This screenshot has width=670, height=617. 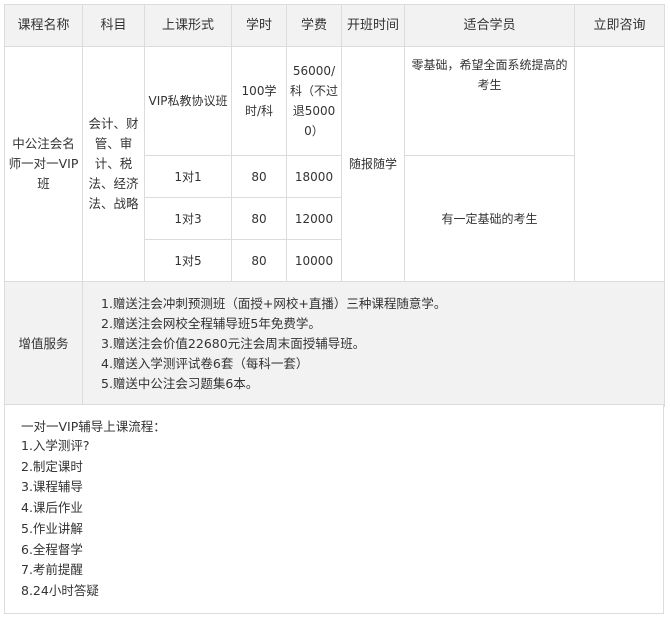 What do you see at coordinates (52, 570) in the screenshot?
I see `flow-step: 7.考前提醒` at bounding box center [52, 570].